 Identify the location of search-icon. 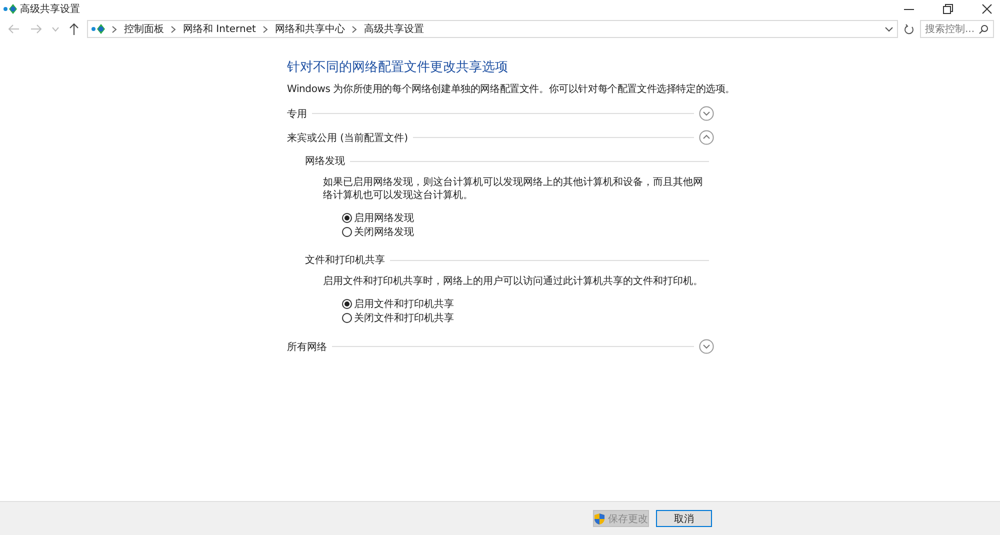
(983, 29).